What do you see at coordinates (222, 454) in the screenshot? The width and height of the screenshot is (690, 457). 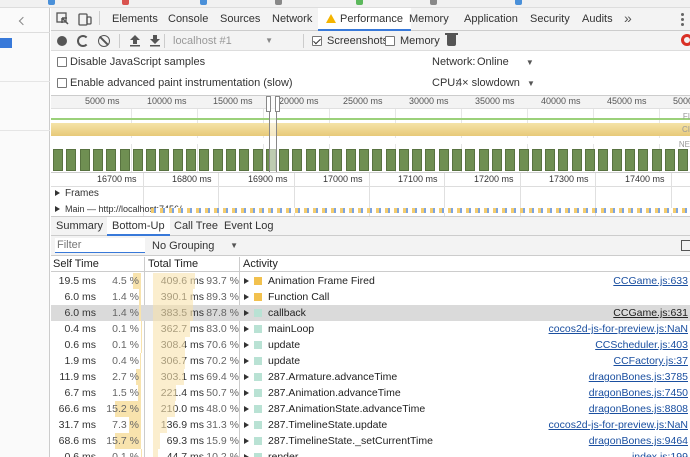 I see `total-time-percent-label: 10.2 %` at bounding box center [222, 454].